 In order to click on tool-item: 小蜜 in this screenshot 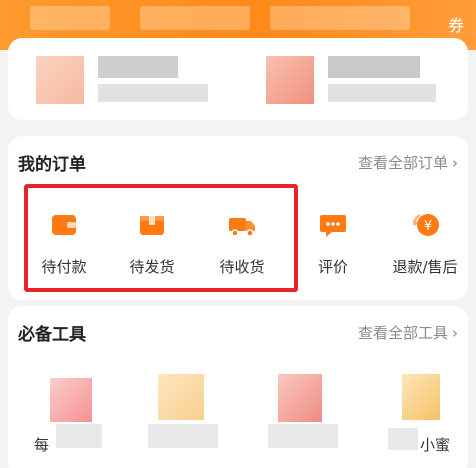, I will do `click(428, 419)`.